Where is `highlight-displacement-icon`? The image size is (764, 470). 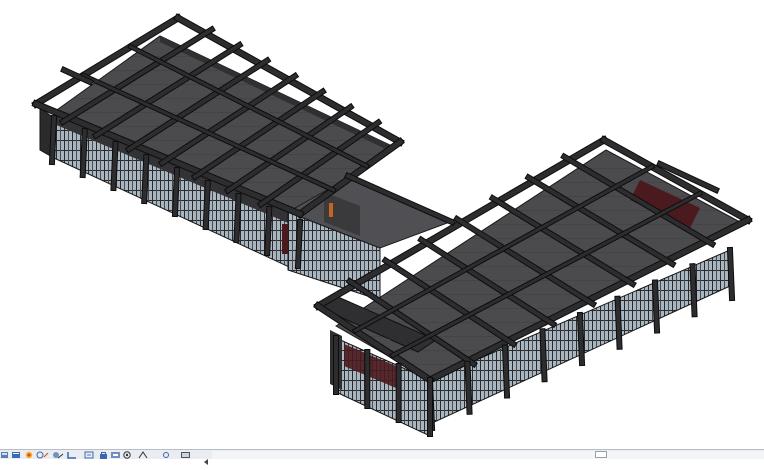
highlight-displacement-icon is located at coordinates (167, 455).